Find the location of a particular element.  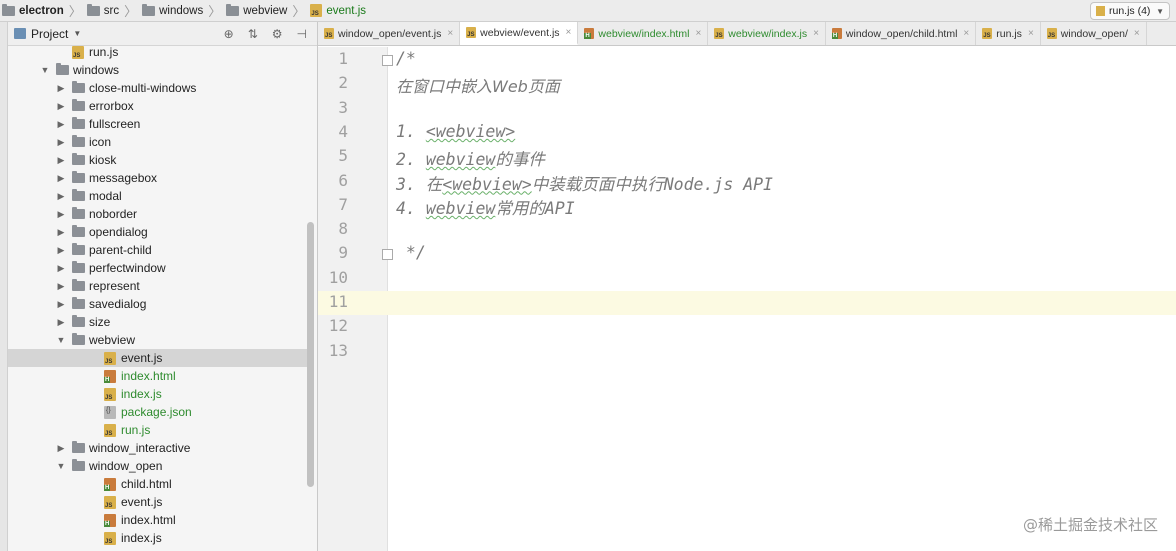

tree-item: ▶ perfectwindow is located at coordinates (158, 268).